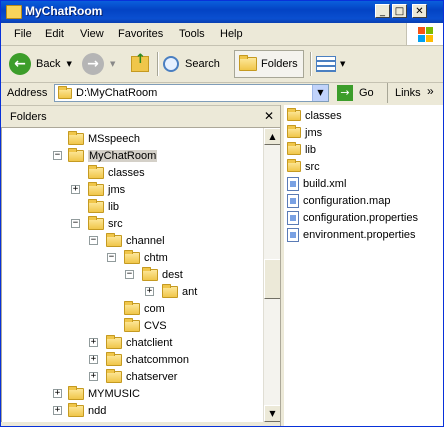 The width and height of the screenshot is (444, 427). I want to click on toolbar-separator, so click(311, 64).